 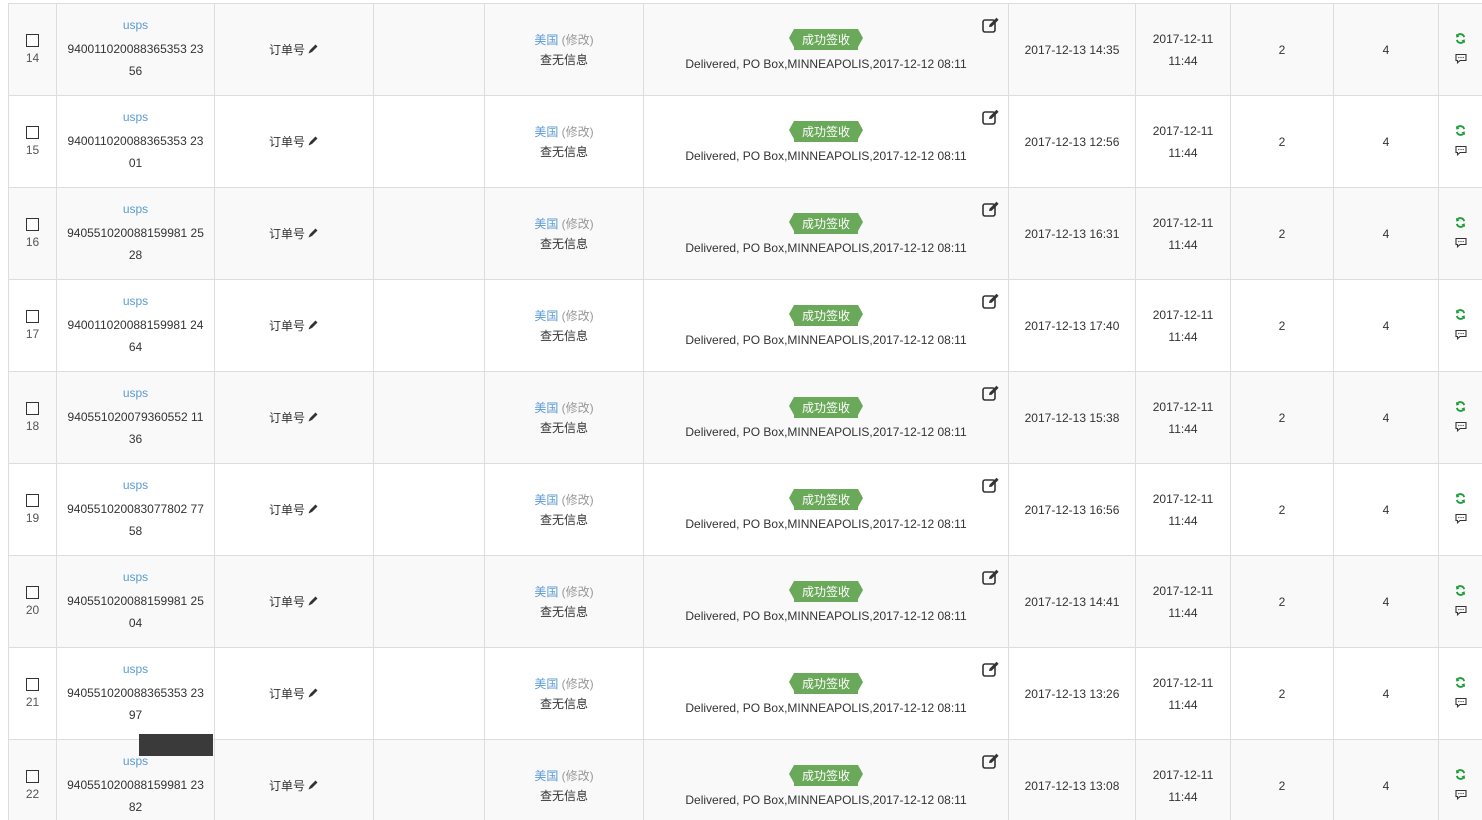 I want to click on row-index: 20, so click(x=32, y=610).